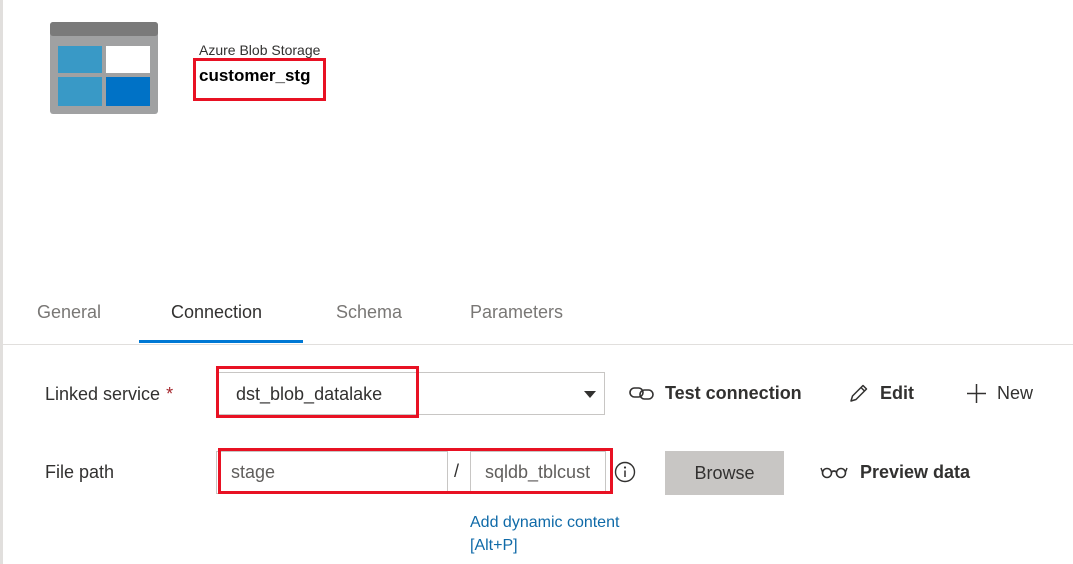 The image size is (1073, 564). I want to click on active-tab-indicator, so click(221, 341).